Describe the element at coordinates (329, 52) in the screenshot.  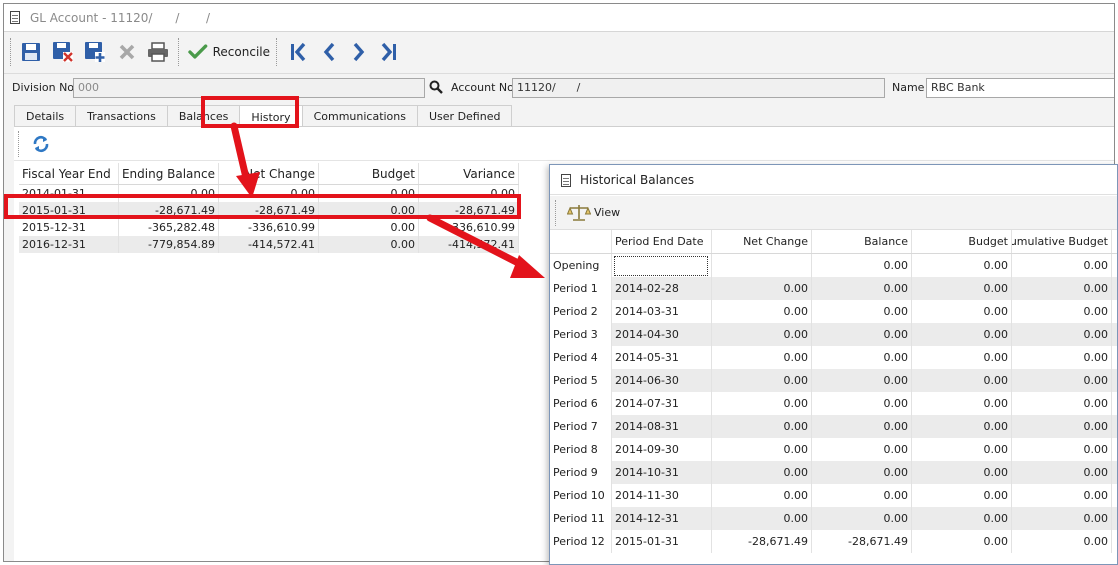
I see `previous-record-button` at that location.